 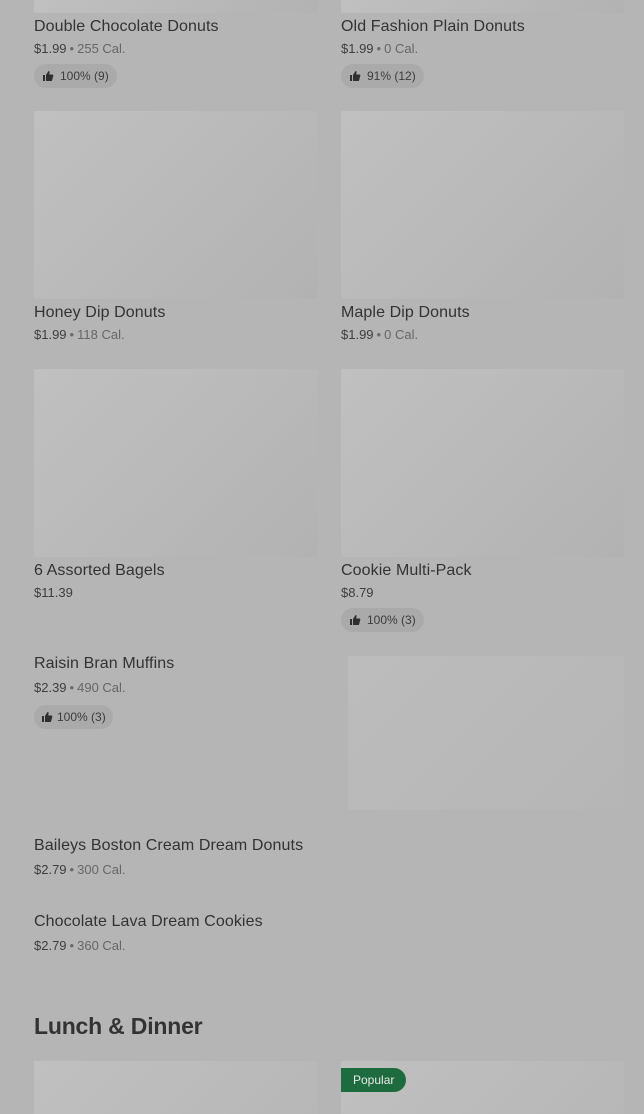 What do you see at coordinates (329, 946) in the screenshot?
I see `item-meta: $2.79 • 360 Cal.` at bounding box center [329, 946].